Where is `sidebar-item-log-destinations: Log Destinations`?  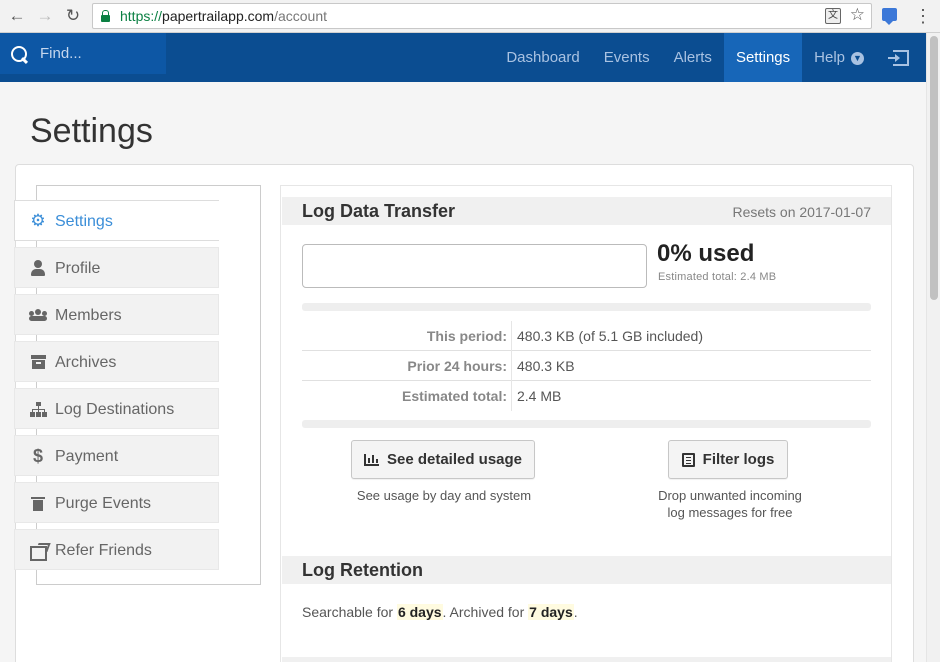 sidebar-item-log-destinations: Log Destinations is located at coordinates (116, 408).